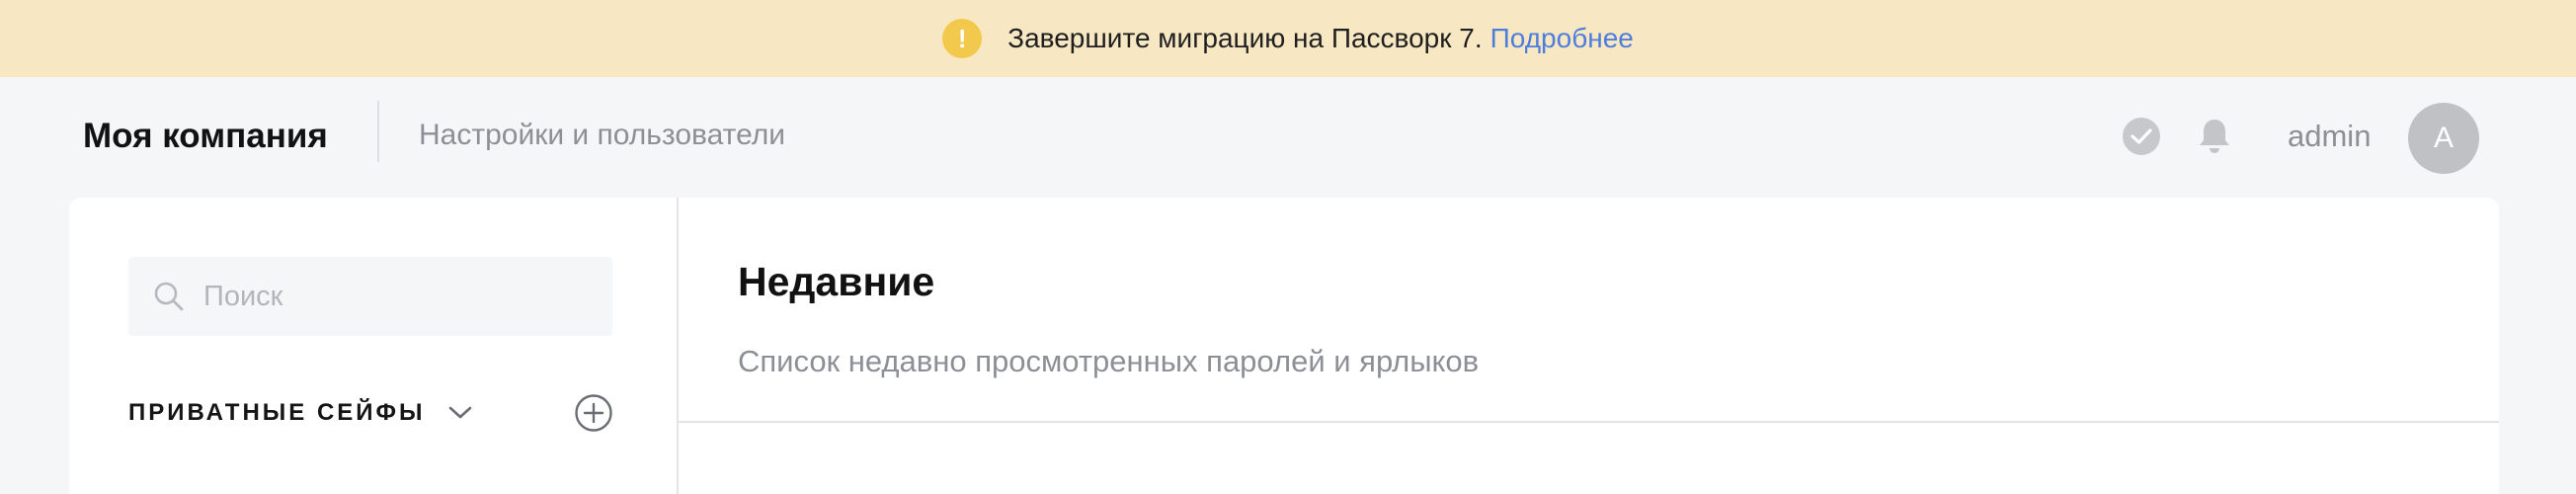 The image size is (2576, 494). I want to click on exclamation-icon: !, so click(962, 38).